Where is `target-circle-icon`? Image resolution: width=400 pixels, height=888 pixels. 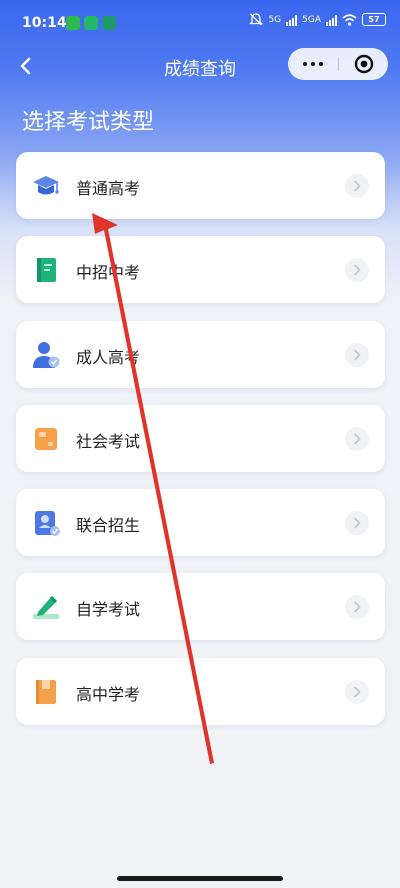 target-circle-icon is located at coordinates (364, 64).